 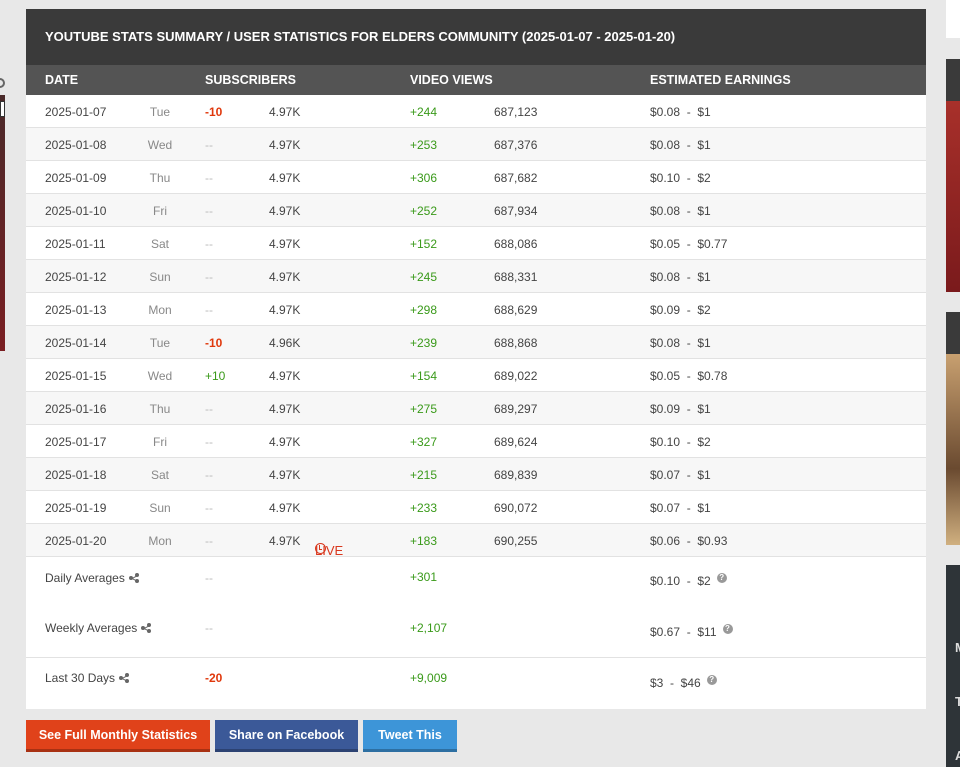 What do you see at coordinates (80, 678) in the screenshot?
I see `summary-label-text: Last 30 Days` at bounding box center [80, 678].